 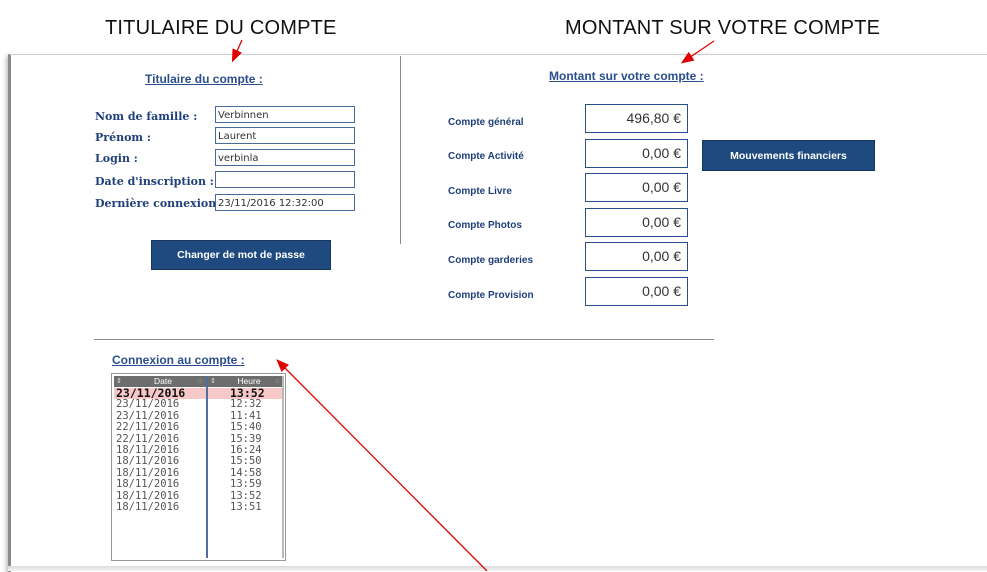 I want to click on account-amount-livre: 0,00 €, so click(x=636, y=187).